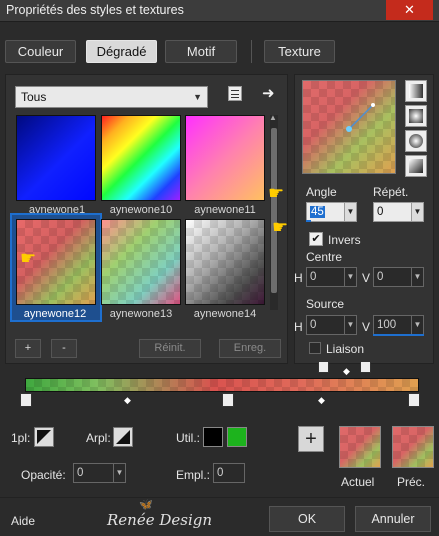  I want to click on remove-gradient-button: -, so click(64, 348).